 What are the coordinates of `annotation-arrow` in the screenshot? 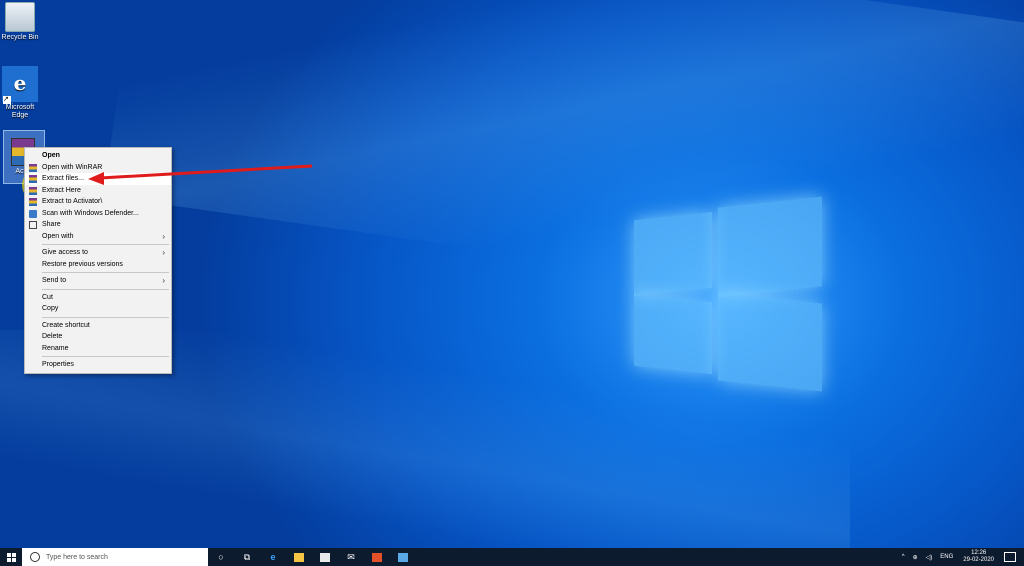 It's located at (200, 174).